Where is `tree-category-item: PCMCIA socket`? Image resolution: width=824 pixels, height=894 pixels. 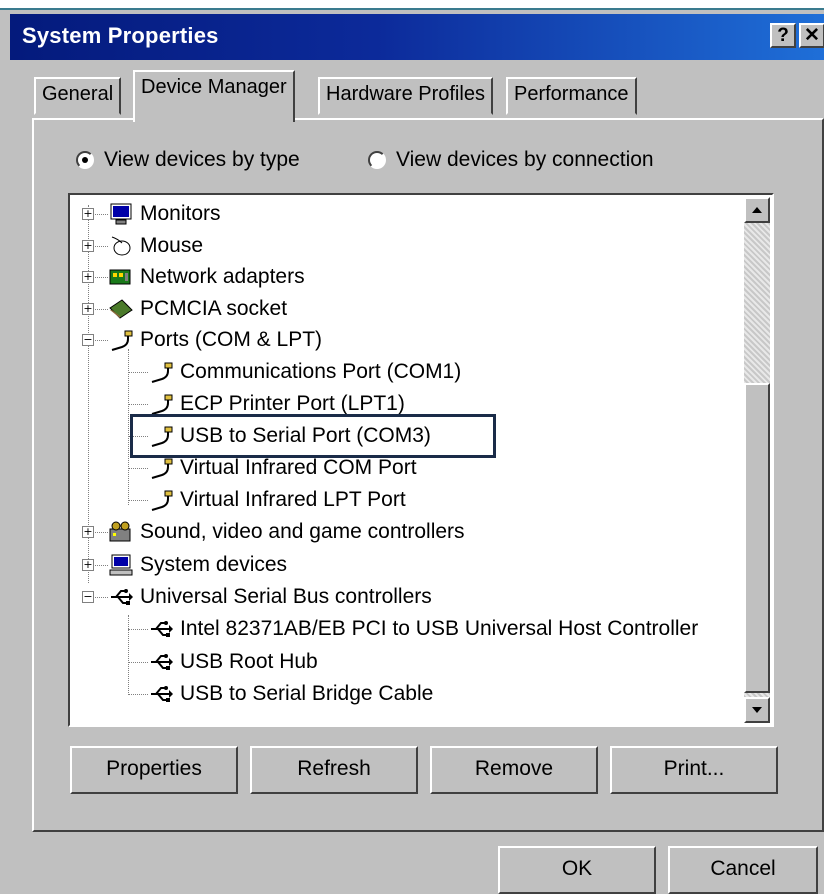
tree-category-item: PCMCIA socket is located at coordinates (197, 309).